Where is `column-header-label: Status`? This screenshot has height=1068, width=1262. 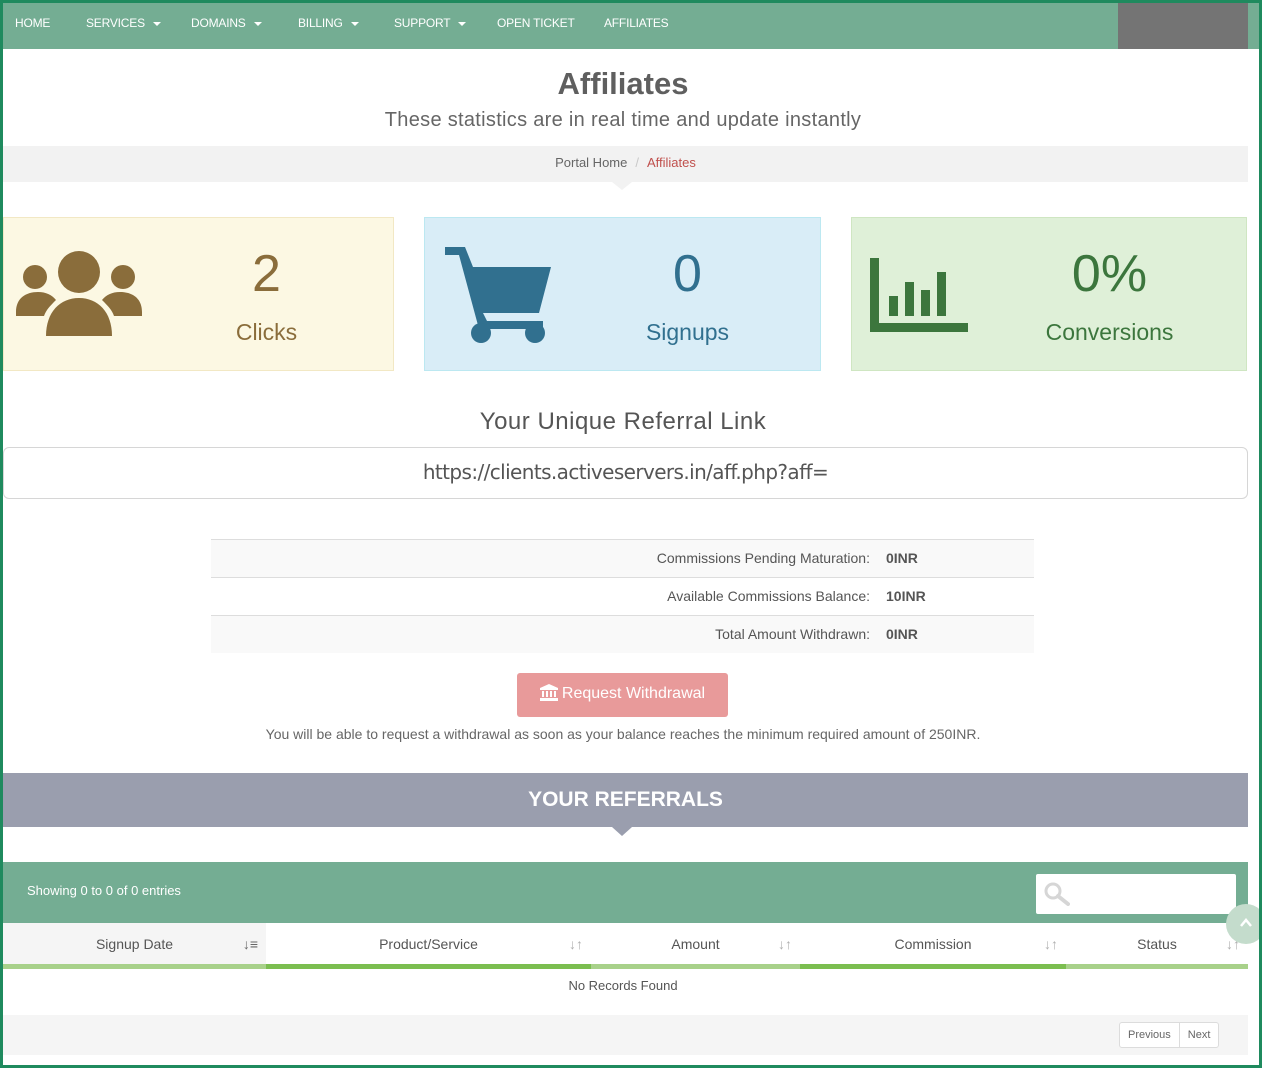 column-header-label: Status is located at coordinates (1157, 944).